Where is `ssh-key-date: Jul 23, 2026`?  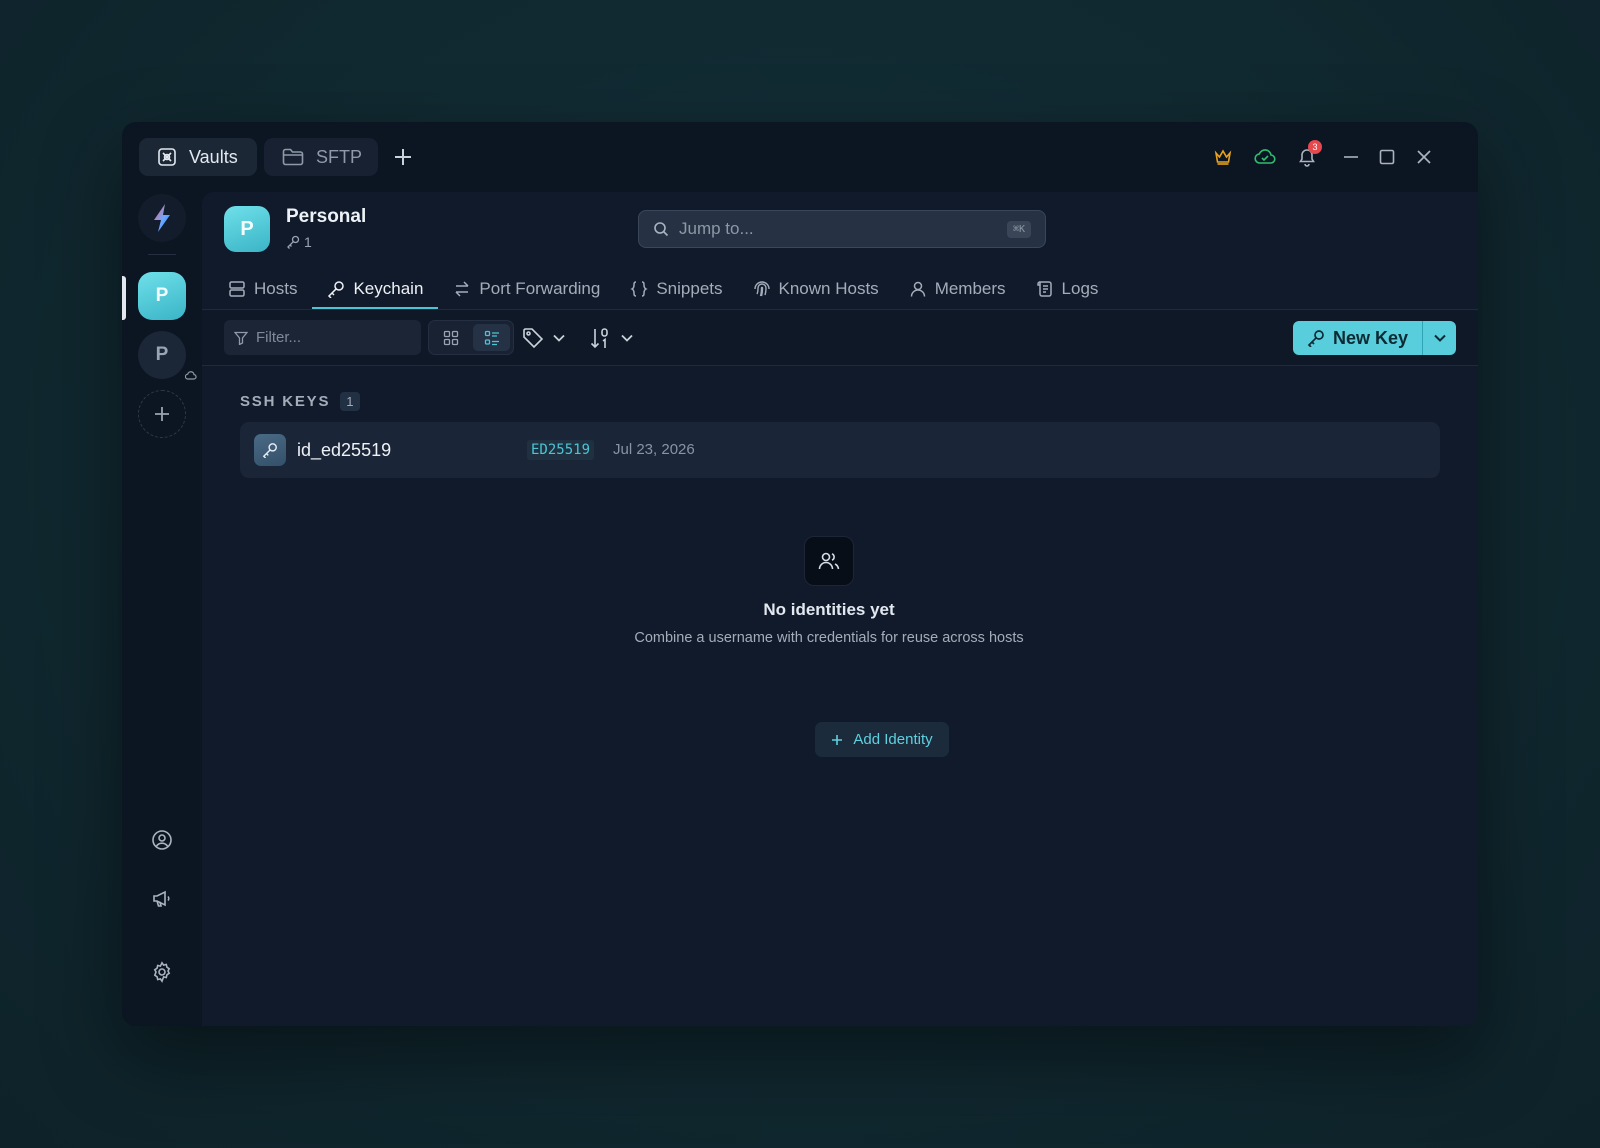 ssh-key-date: Jul 23, 2026 is located at coordinates (654, 449).